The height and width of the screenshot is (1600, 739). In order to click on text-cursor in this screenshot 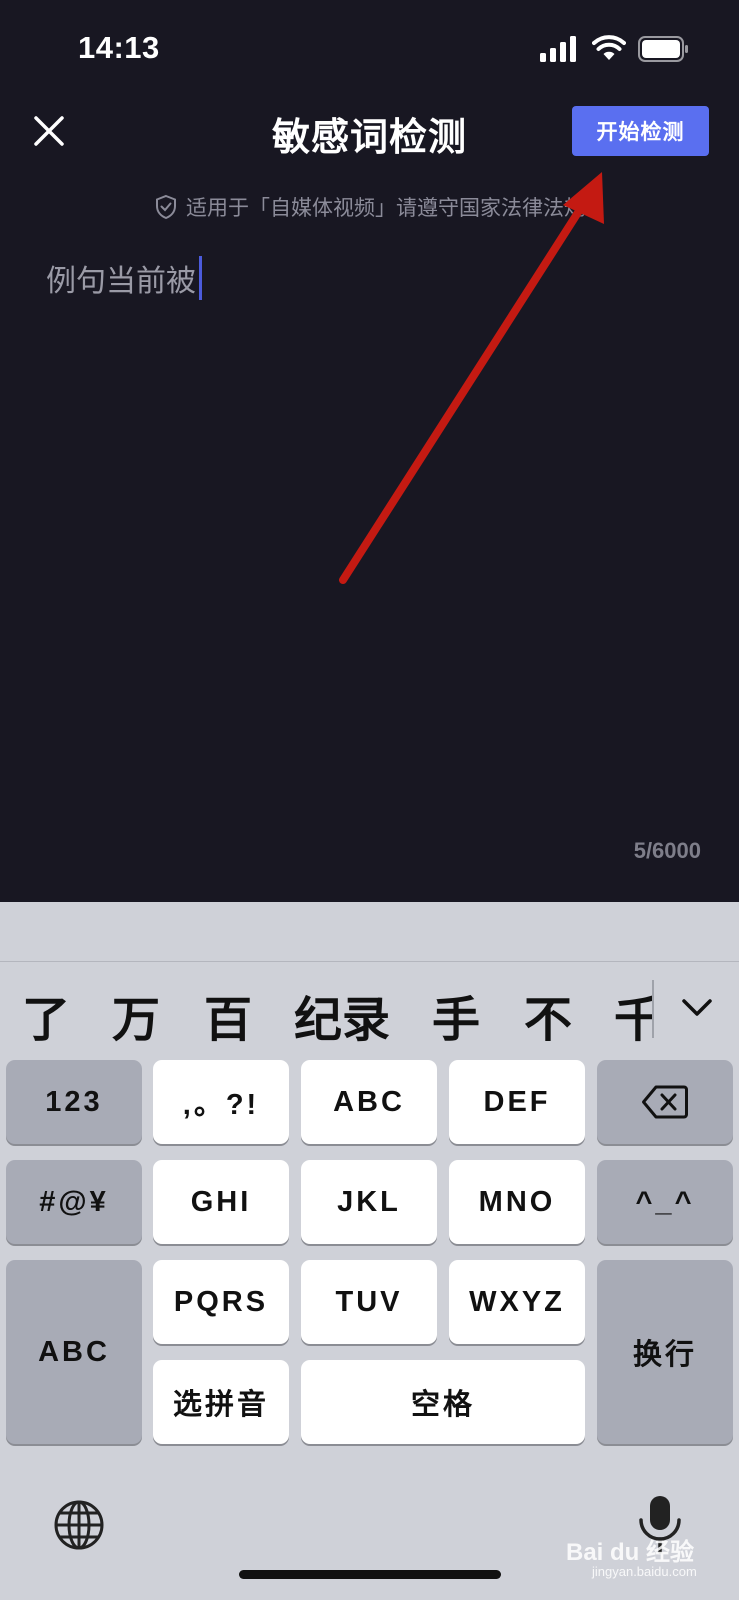, I will do `click(200, 278)`.